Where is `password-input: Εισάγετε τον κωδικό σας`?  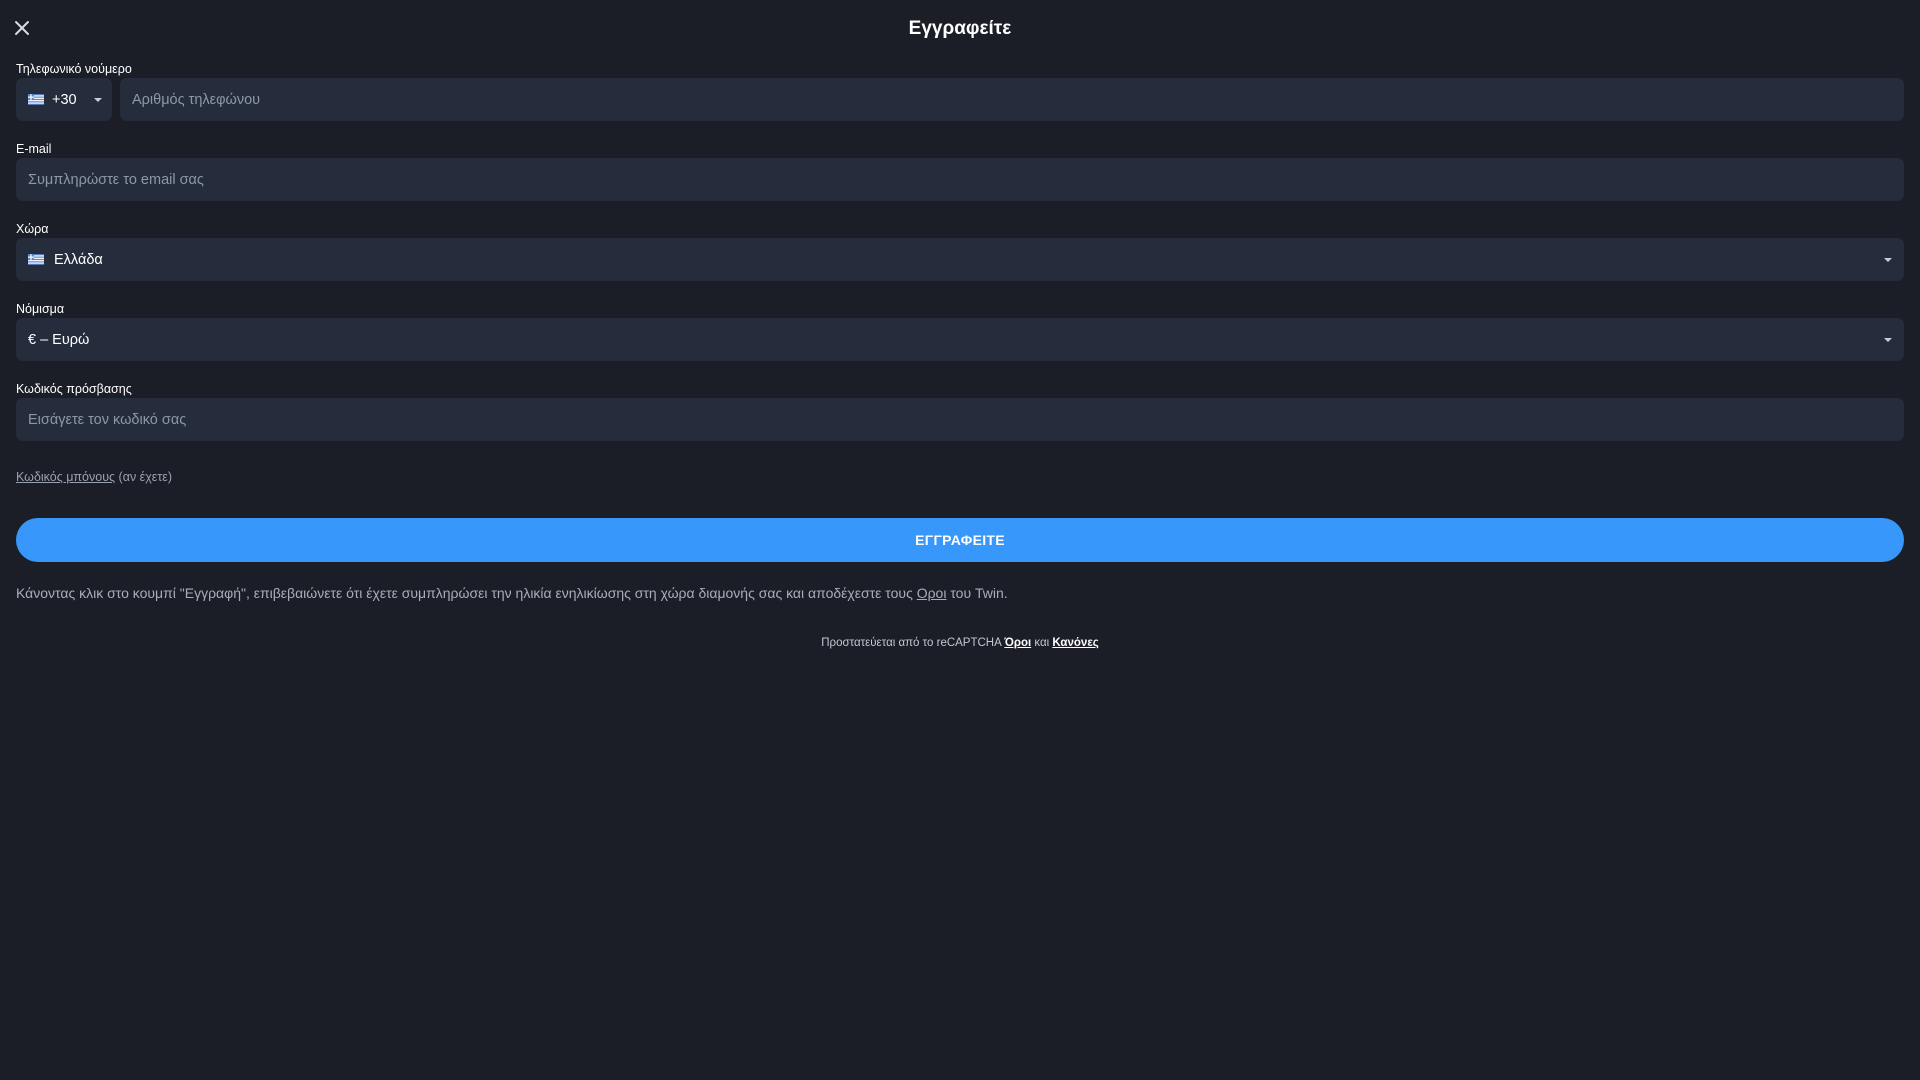
password-input: Εισάγετε τον κωδικό σας is located at coordinates (960, 419).